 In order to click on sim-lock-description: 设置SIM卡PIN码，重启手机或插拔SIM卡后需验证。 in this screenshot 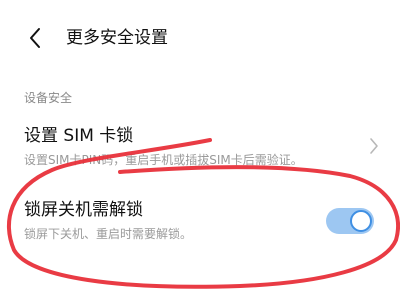, I will do `click(163, 160)`.